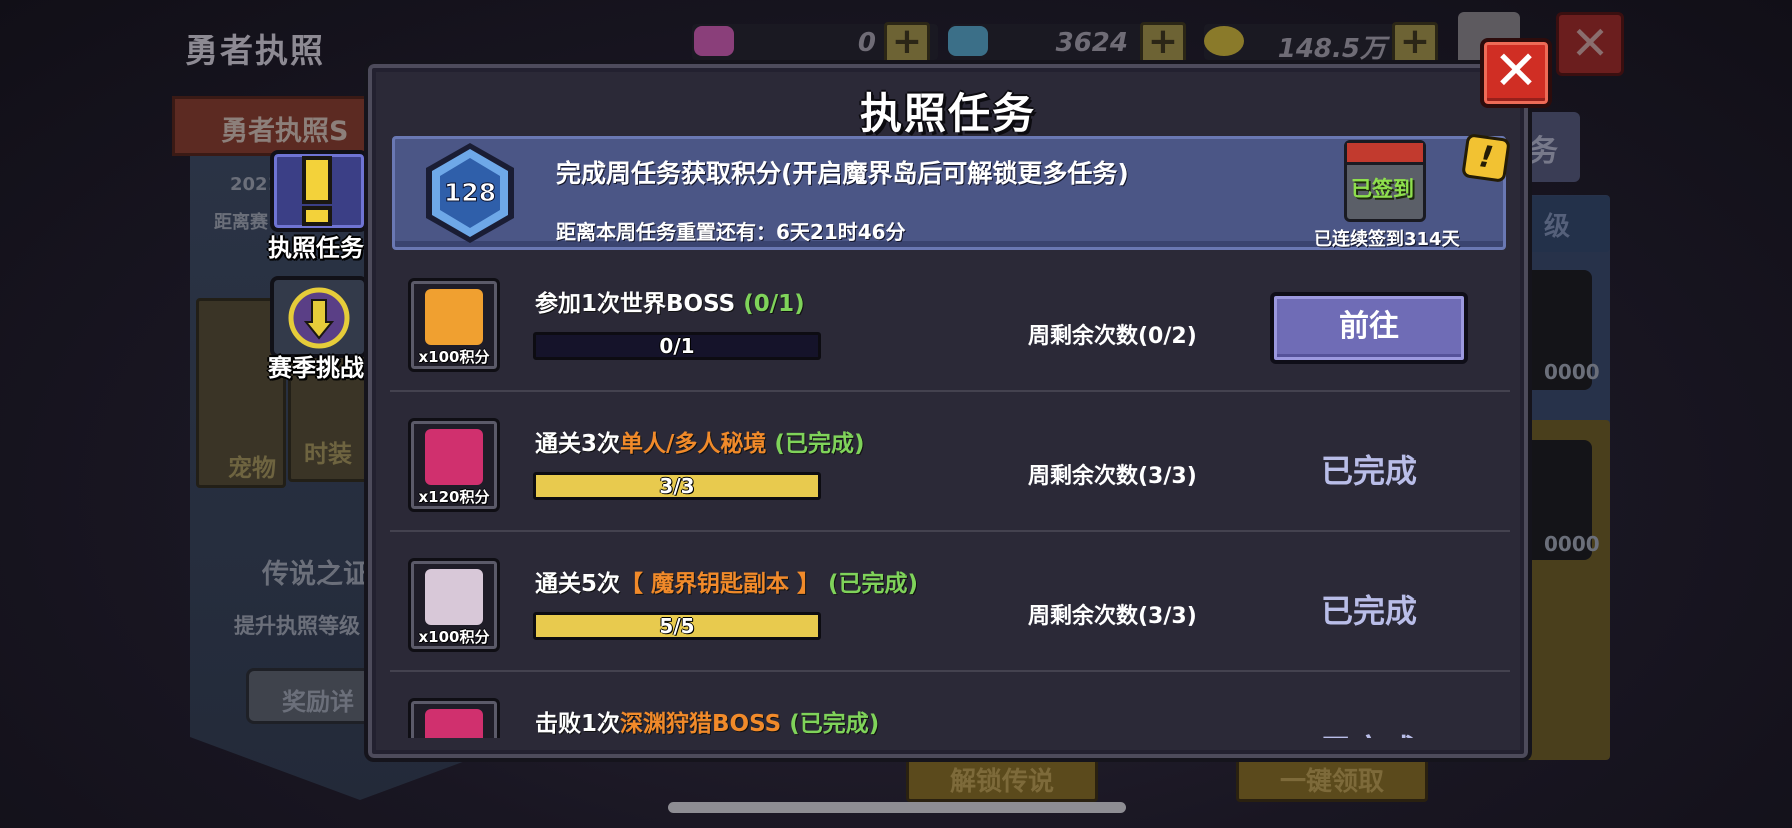 The image size is (1792, 828). I want to click on currency-gems-value: 0, so click(866, 43).